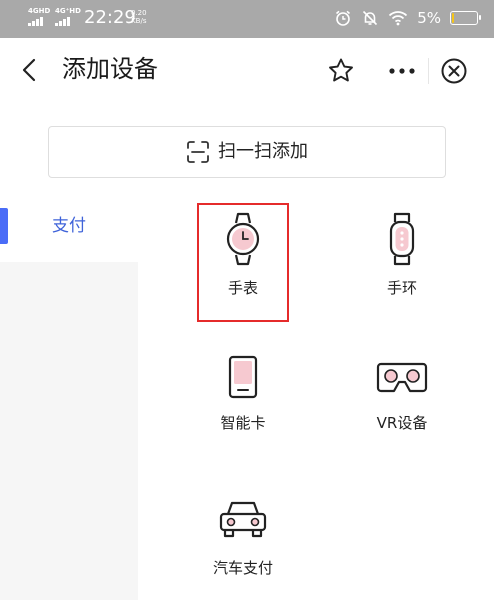 Image resolution: width=494 pixels, height=600 pixels. I want to click on device-label-vr: VR设备, so click(402, 423).